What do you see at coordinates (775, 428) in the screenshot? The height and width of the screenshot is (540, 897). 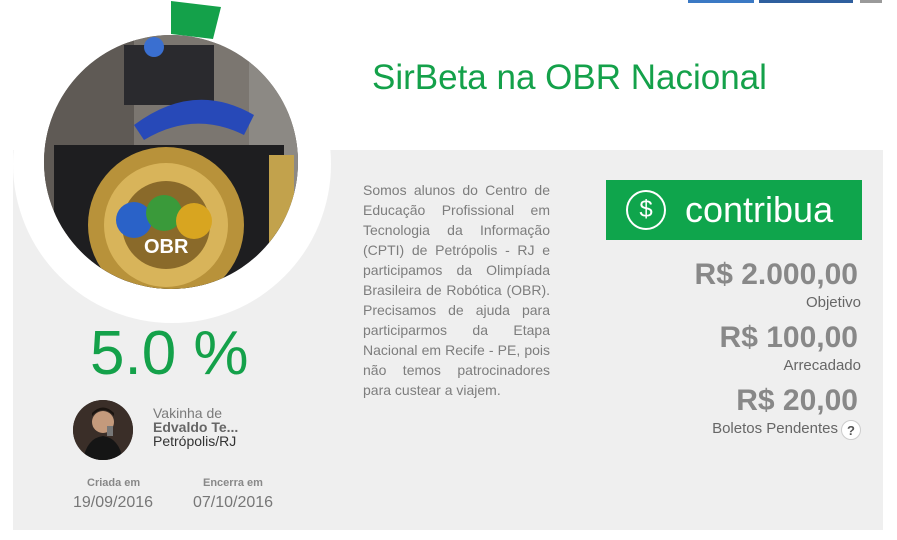 I see `pending-boletos-label: Boletos Pendentes` at bounding box center [775, 428].